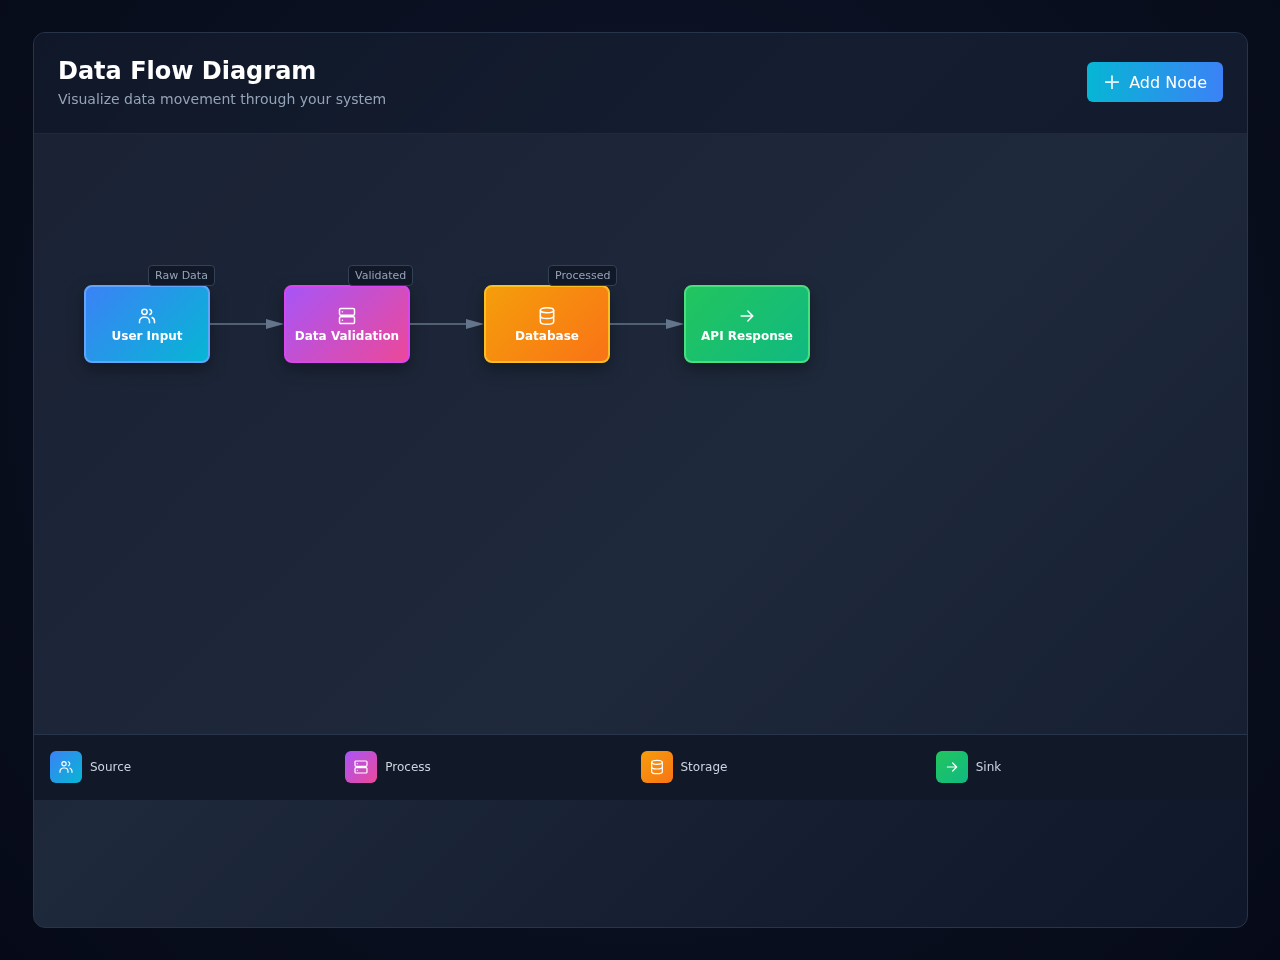  Describe the element at coordinates (111, 767) in the screenshot. I see `legend-label: Source` at that location.